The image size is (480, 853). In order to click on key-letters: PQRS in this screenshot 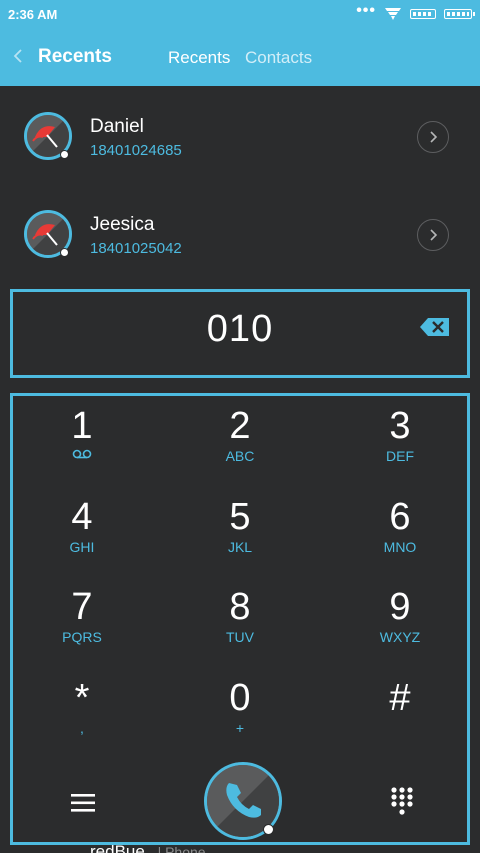, I will do `click(82, 637)`.